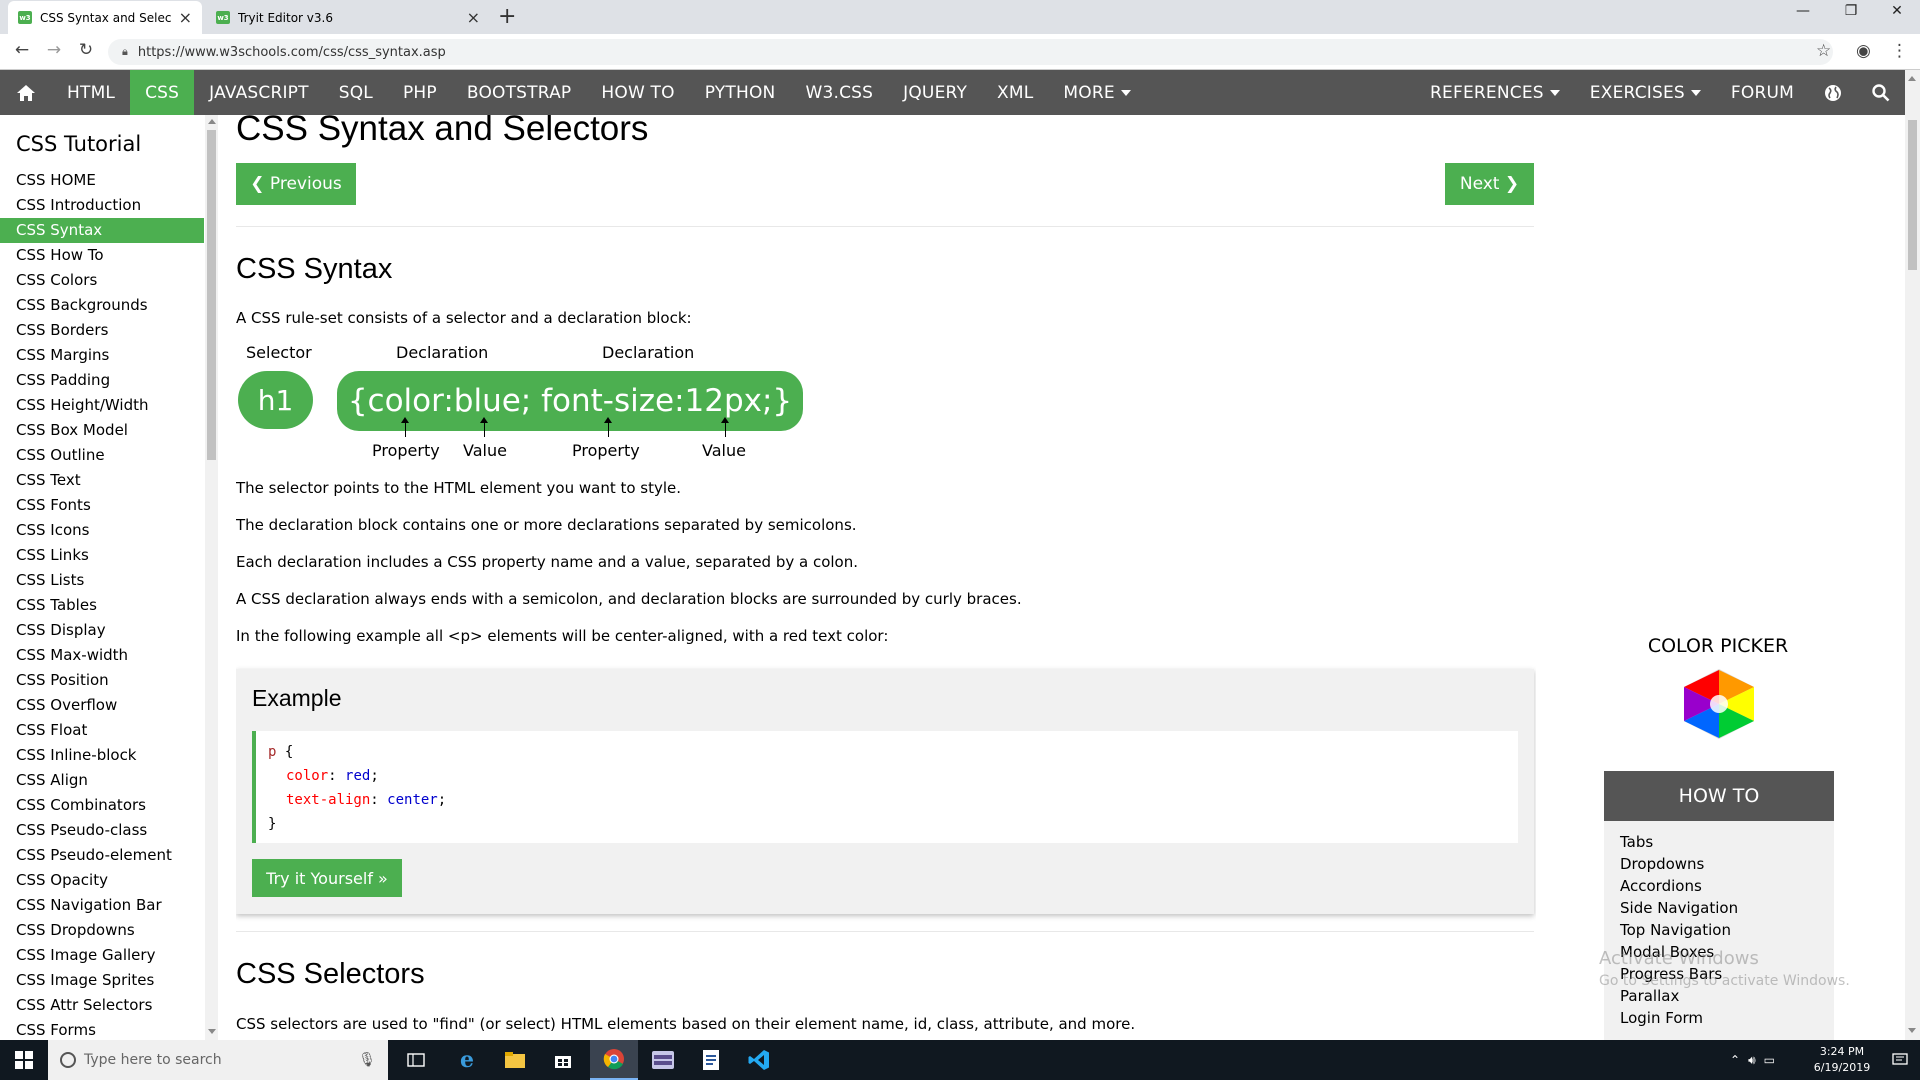 Image resolution: width=1920 pixels, height=1080 pixels. I want to click on chevron-up-icon: ⌃, so click(1735, 1060).